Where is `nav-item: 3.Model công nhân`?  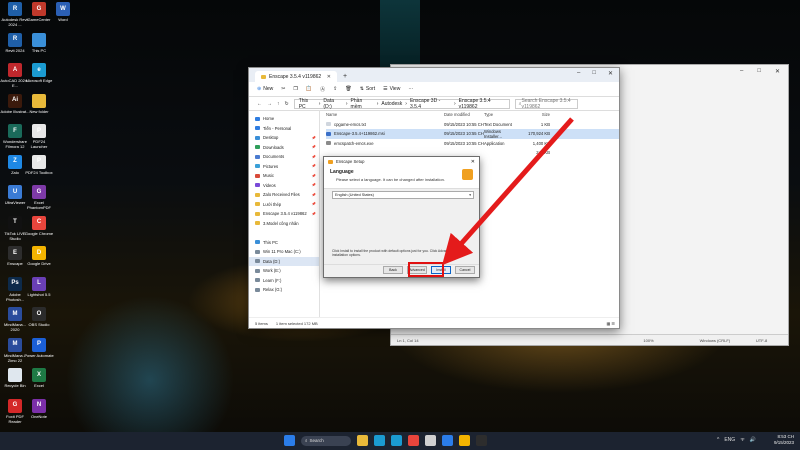 nav-item: 3.Model công nhân is located at coordinates (284, 224).